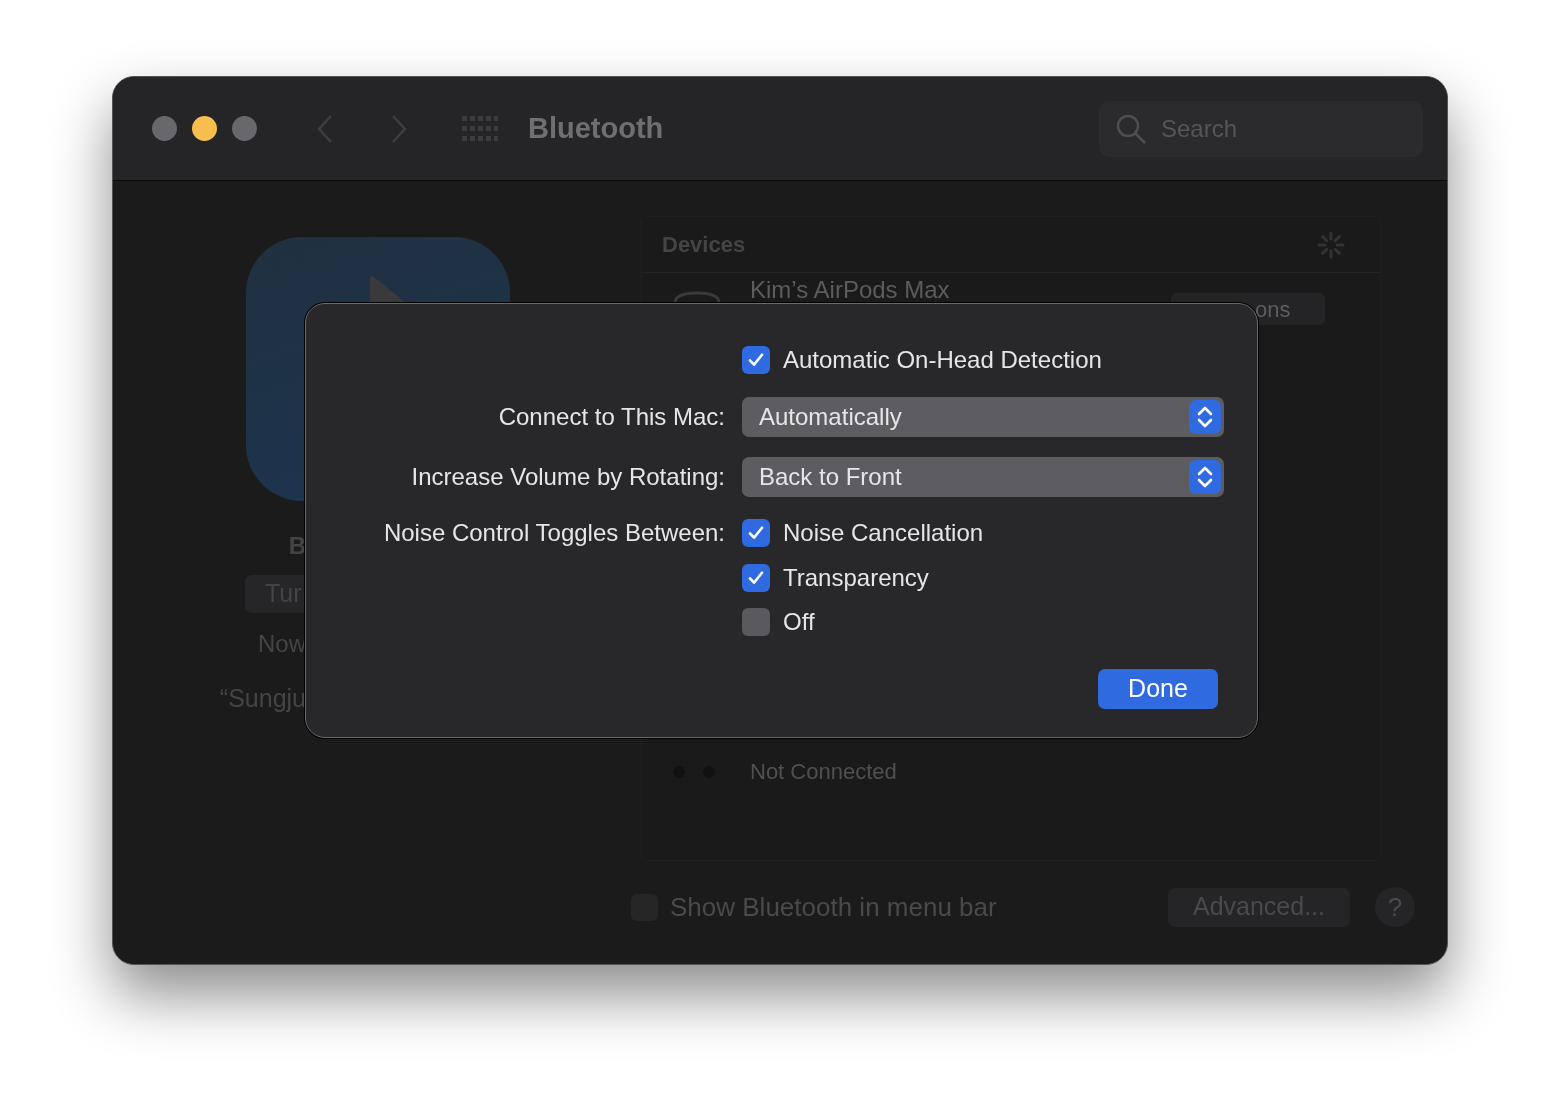  I want to click on field-label: Connect to This Mac:, so click(611, 417).